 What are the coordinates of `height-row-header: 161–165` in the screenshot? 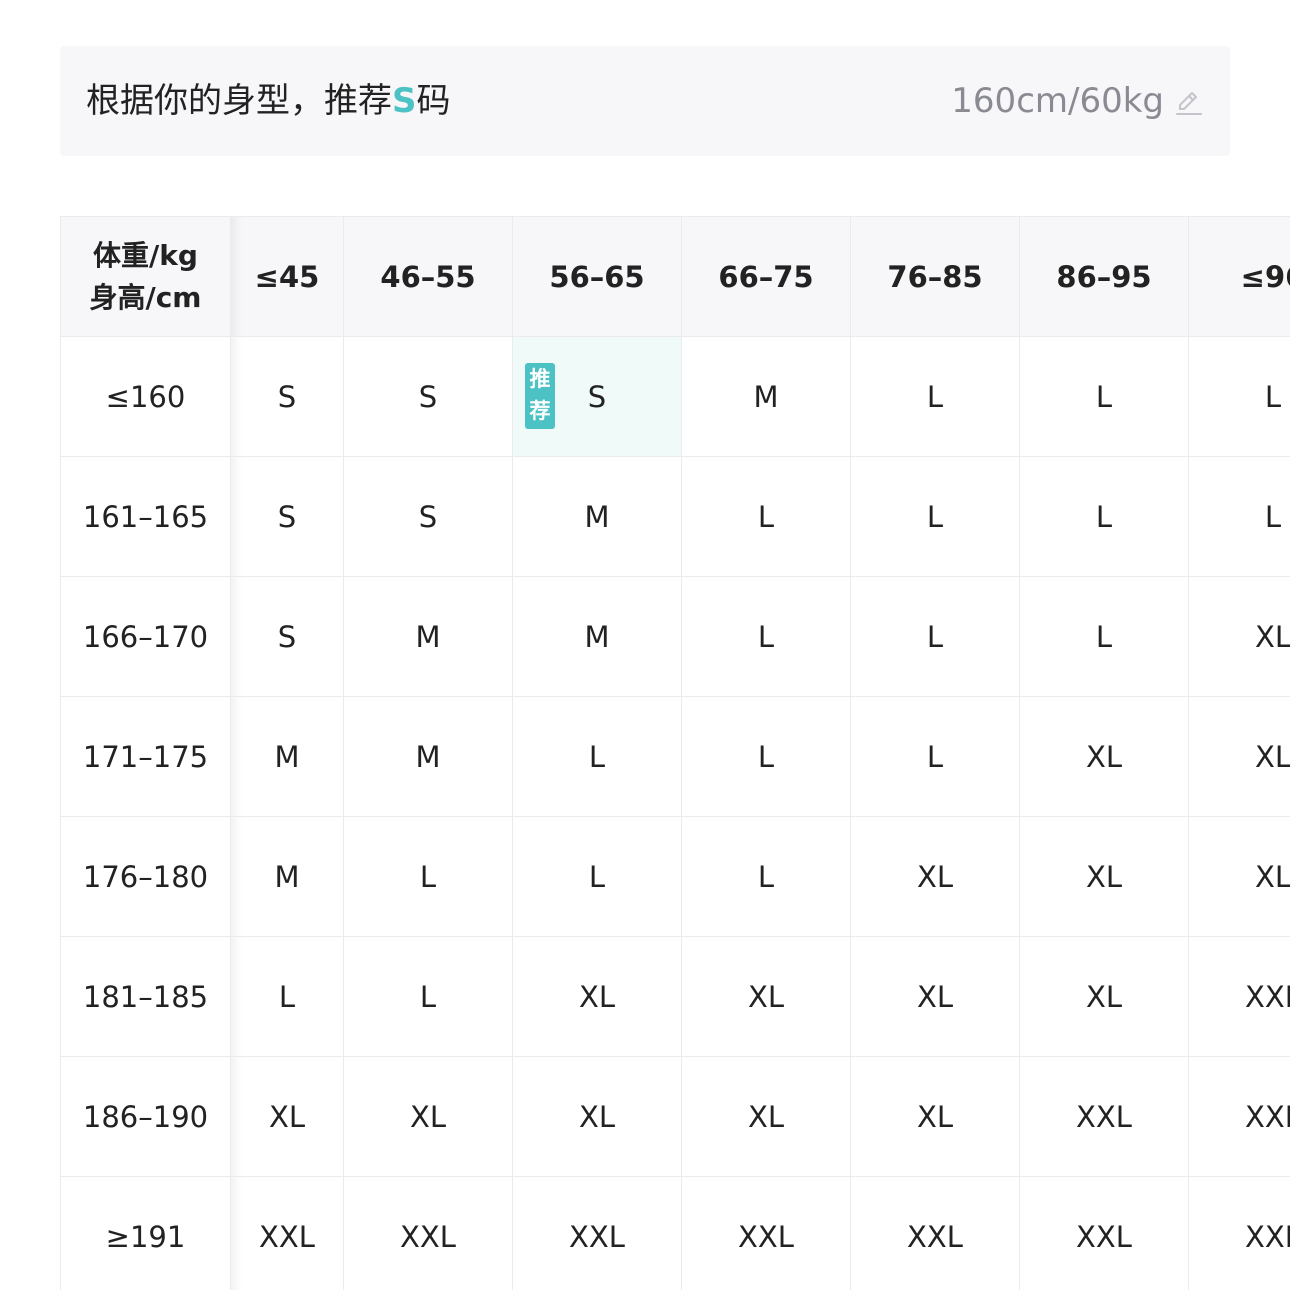 It's located at (145, 516).